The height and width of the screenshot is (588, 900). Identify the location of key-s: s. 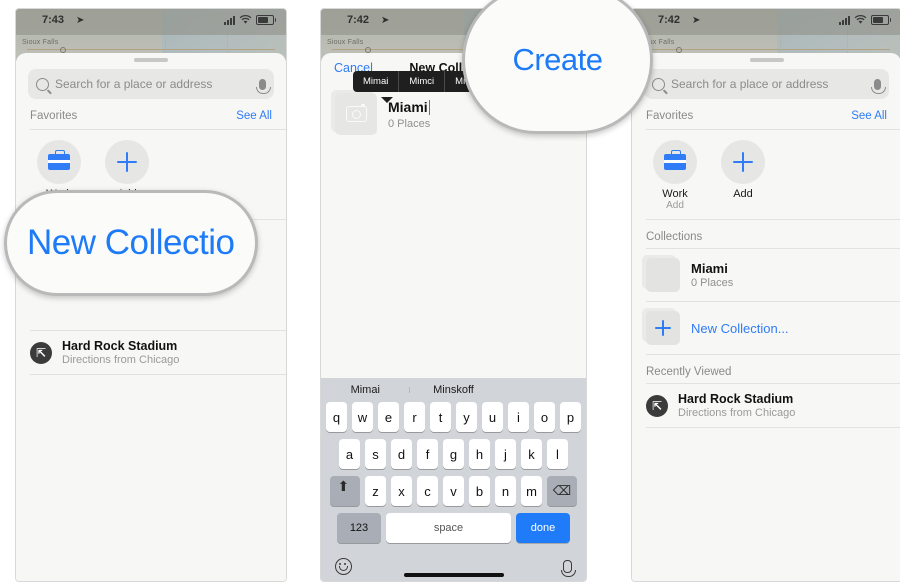
(375, 454).